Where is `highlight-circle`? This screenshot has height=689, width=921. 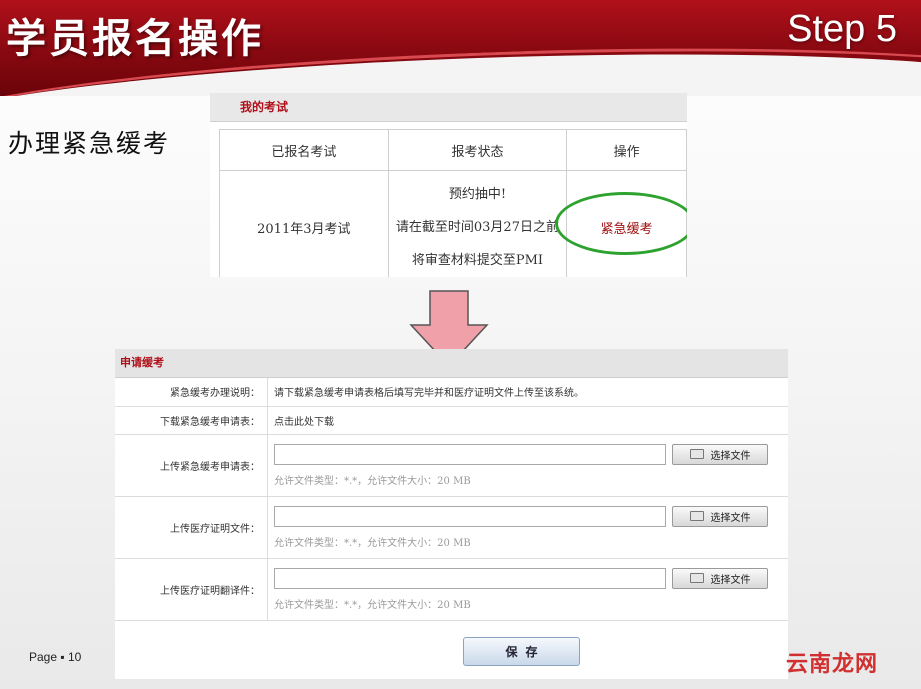
highlight-circle is located at coordinates (621, 223).